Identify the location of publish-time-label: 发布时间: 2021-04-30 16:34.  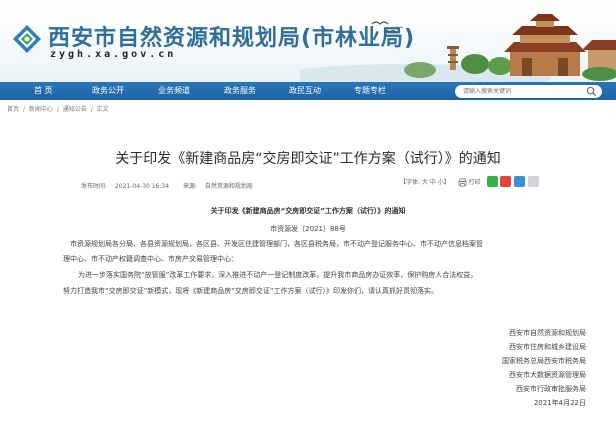
(125, 186).